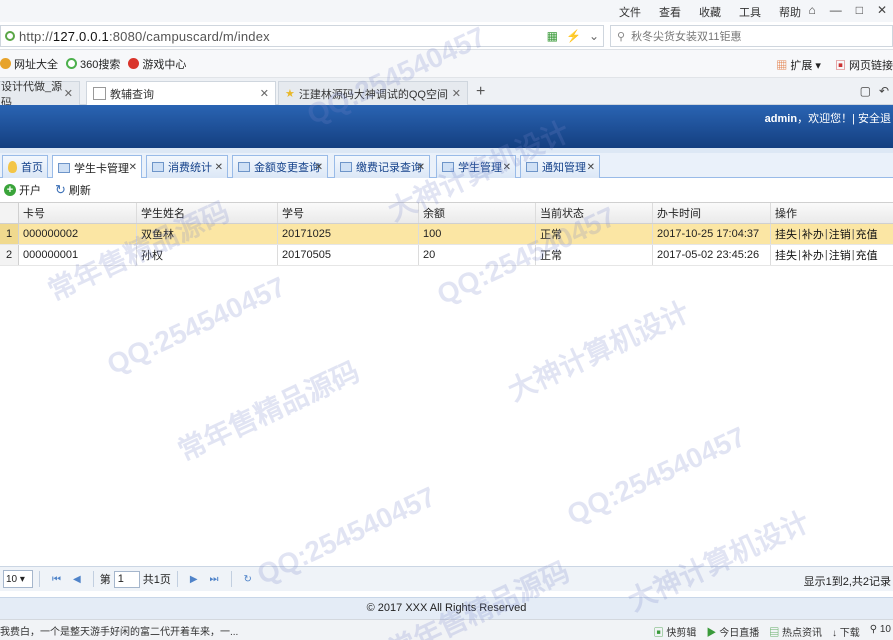 Image resolution: width=893 pixels, height=640 pixels. What do you see at coordinates (847, 582) in the screenshot?
I see `page-info: 显示1到2,共2记录` at bounding box center [847, 582].